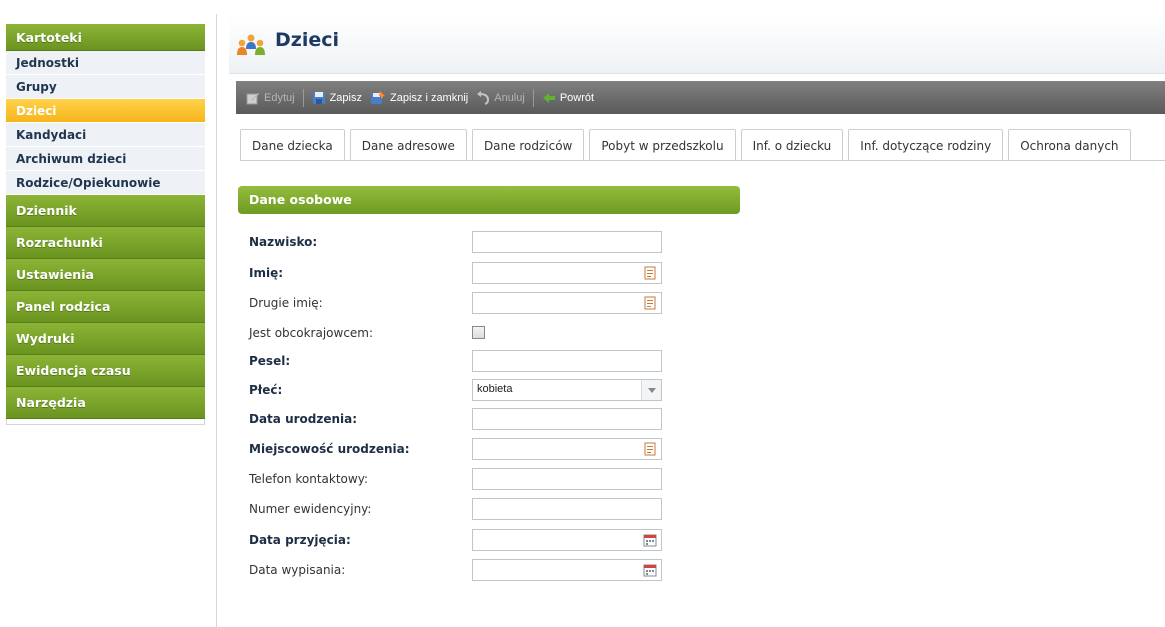 This screenshot has height=627, width=1165. What do you see at coordinates (489, 200) in the screenshot?
I see `section-header: Dane osobowe` at bounding box center [489, 200].